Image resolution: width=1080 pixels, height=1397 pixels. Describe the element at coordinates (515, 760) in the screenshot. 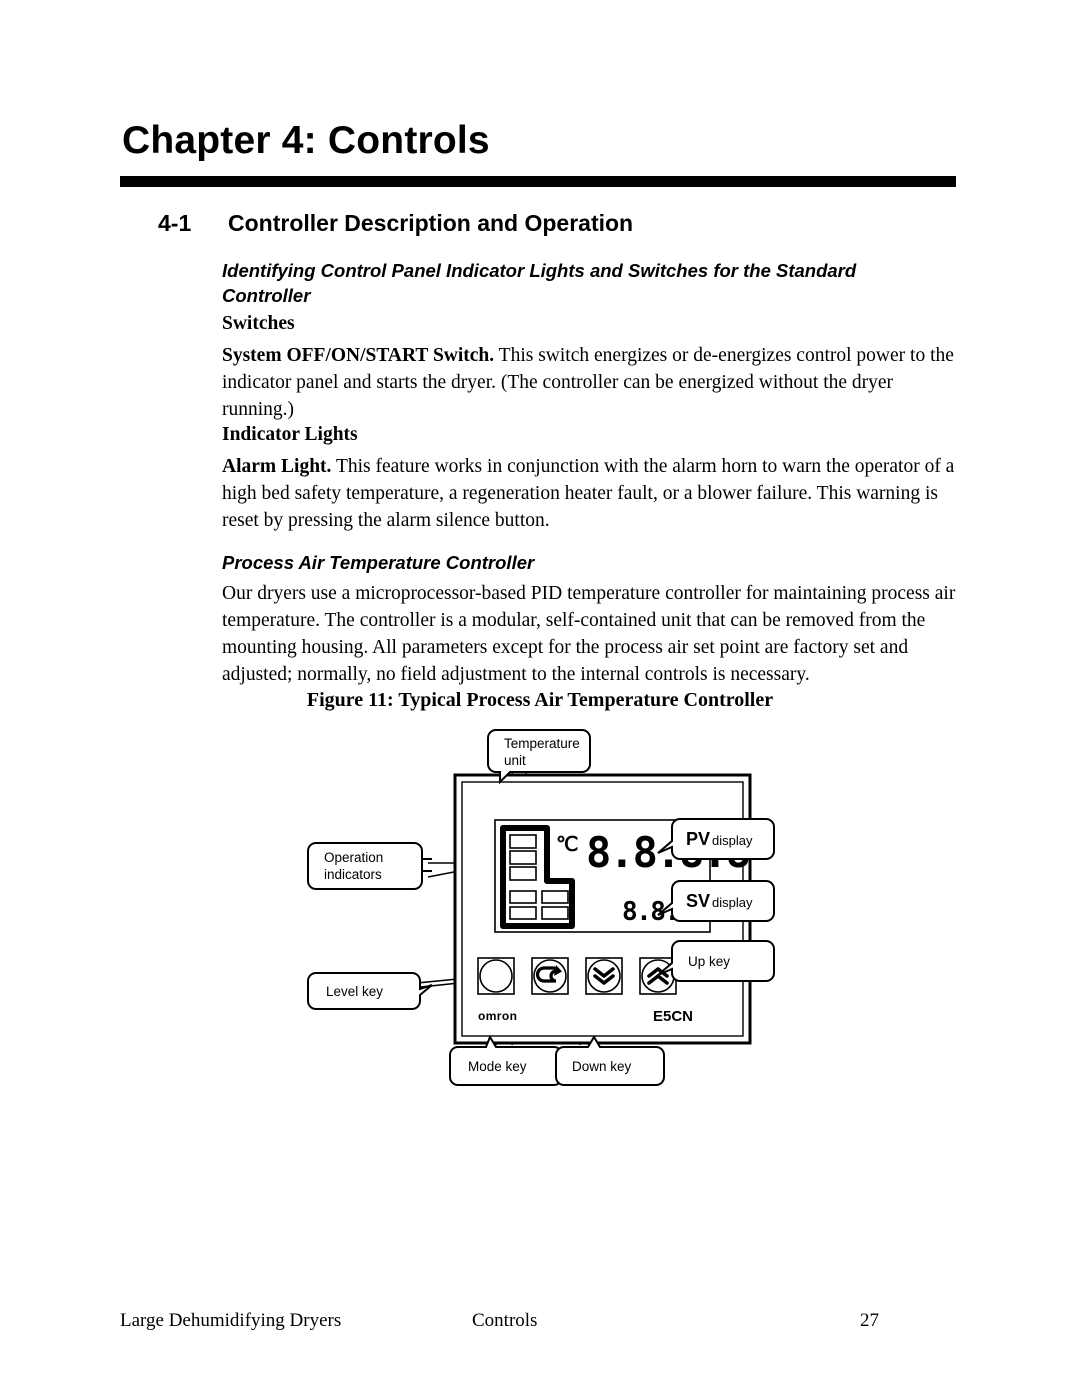

I see `callout-temperature-unit-line2: unit` at that location.